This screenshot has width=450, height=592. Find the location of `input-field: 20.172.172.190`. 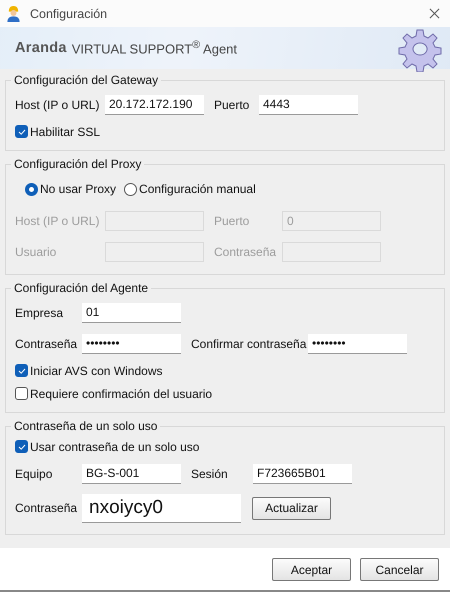

input-field: 20.172.172.190 is located at coordinates (154, 104).